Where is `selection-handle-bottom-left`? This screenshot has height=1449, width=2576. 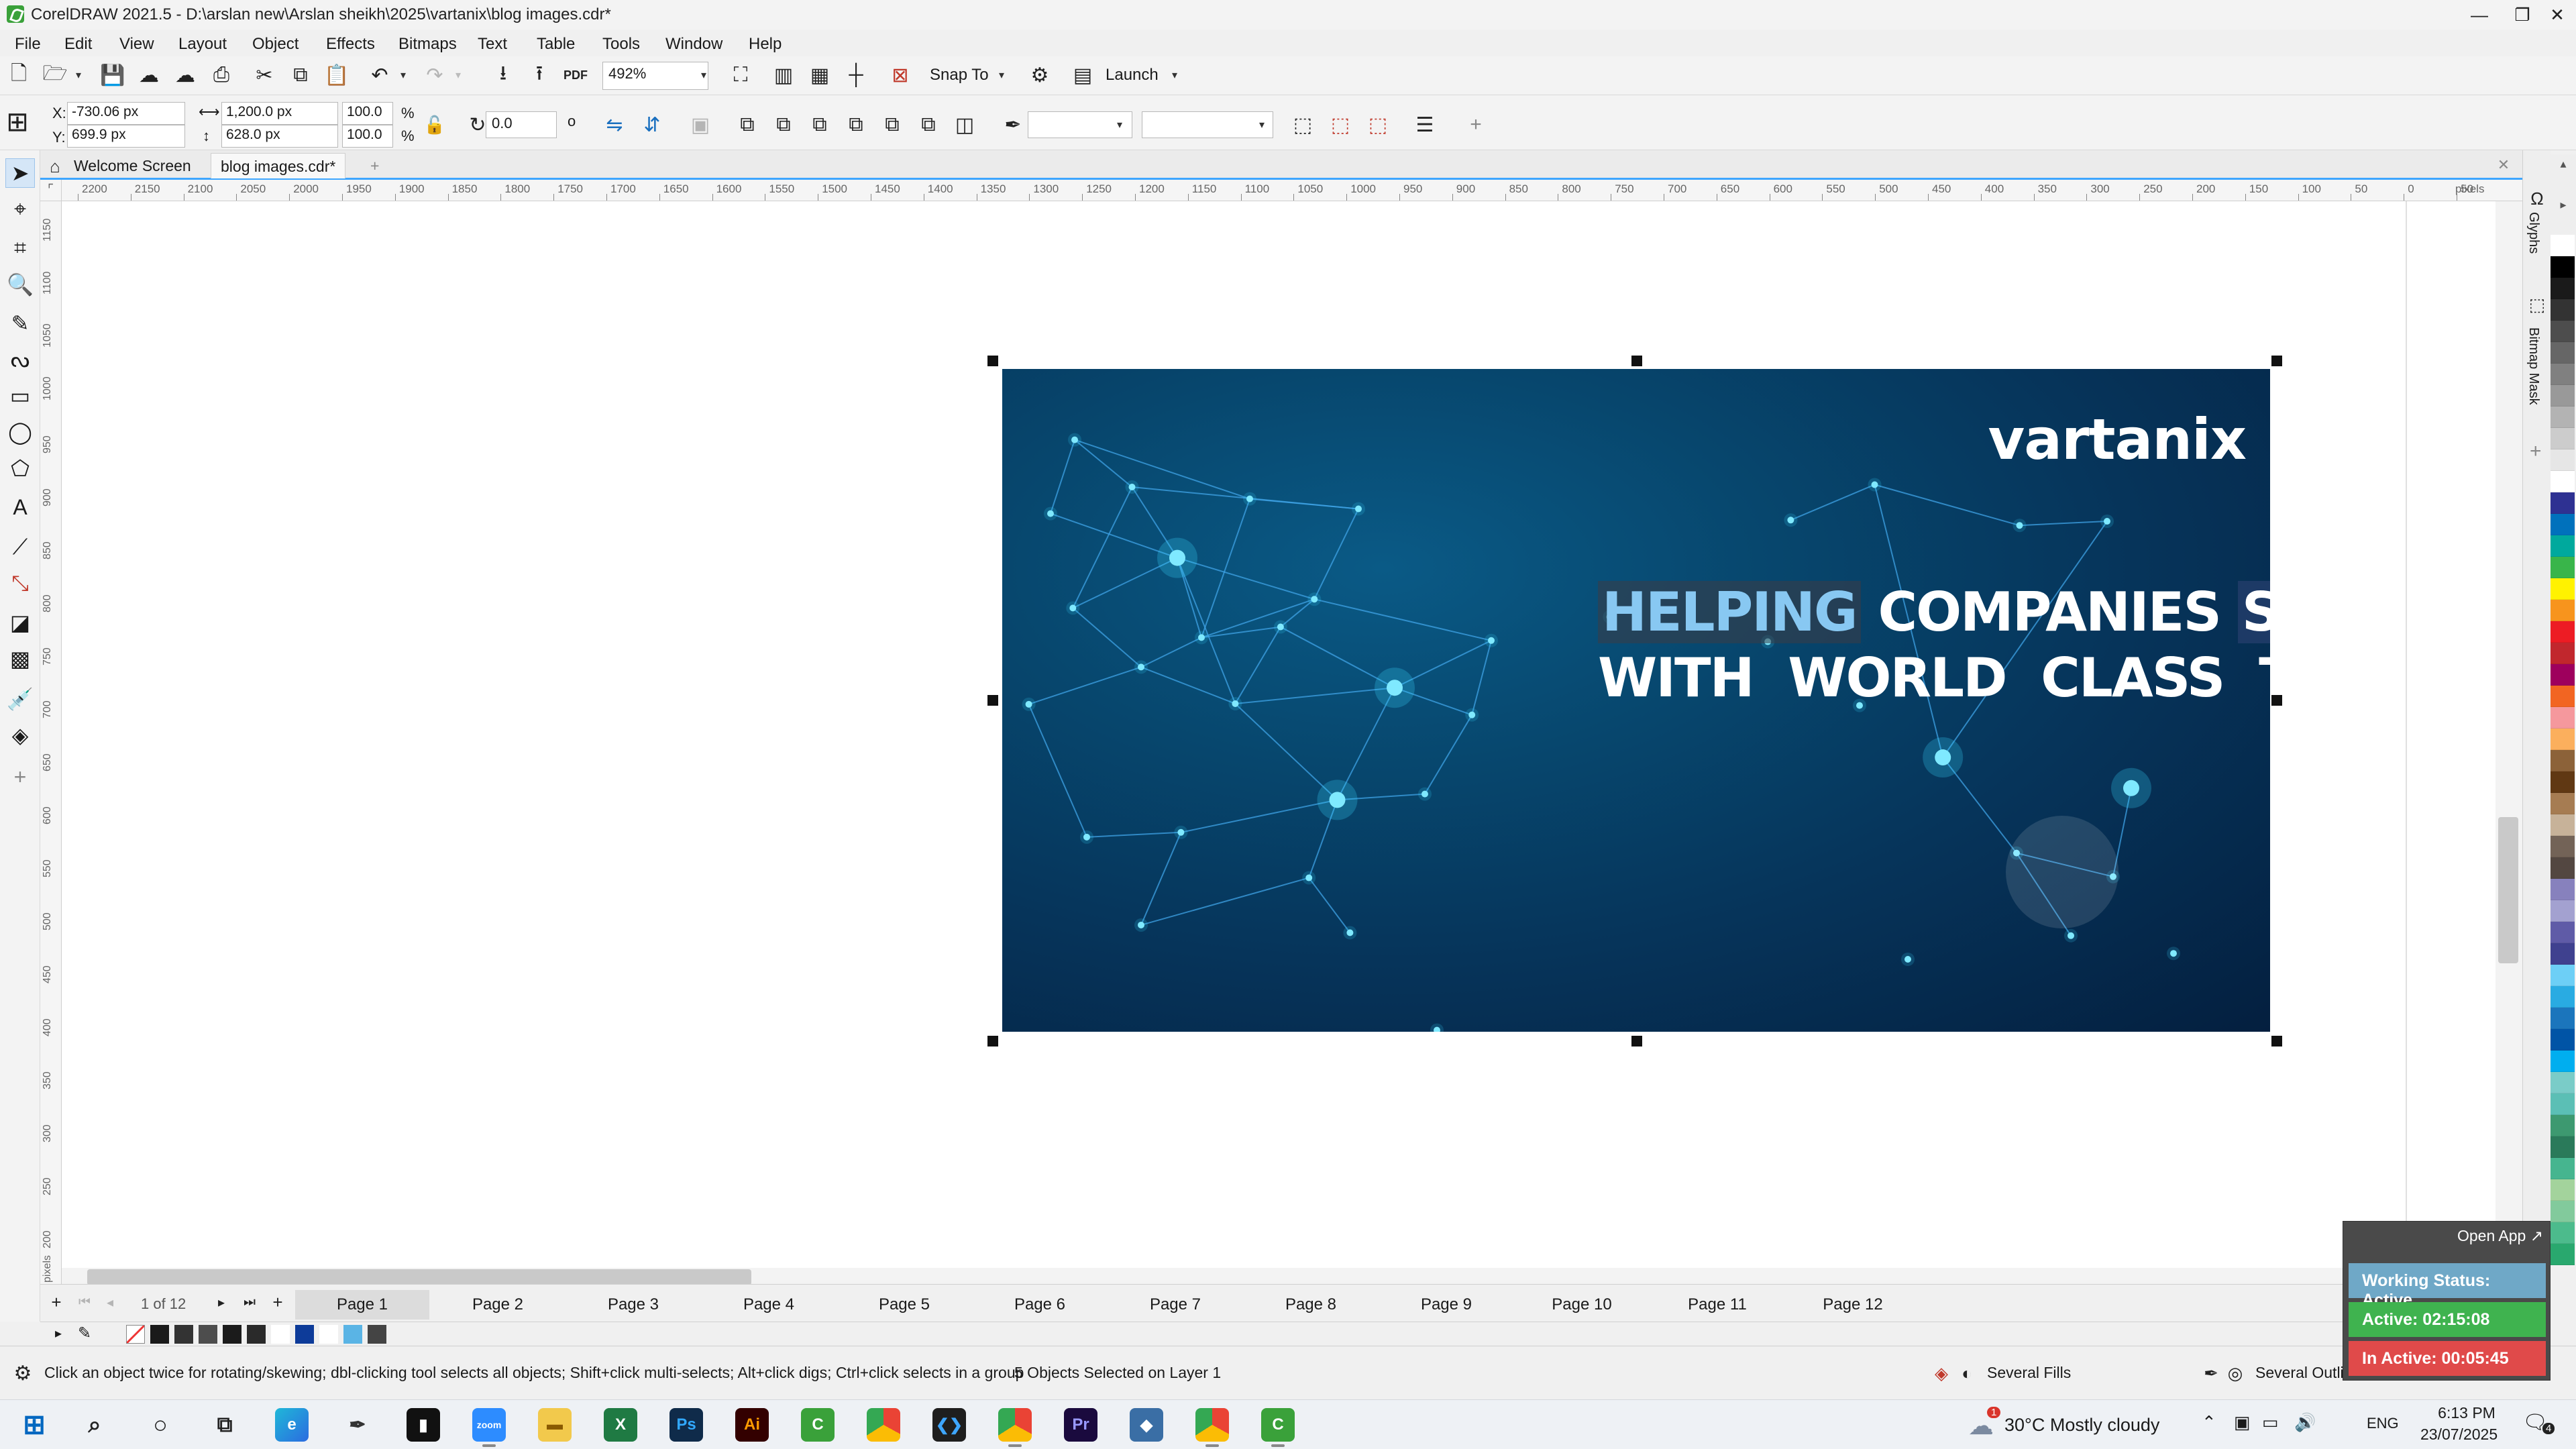
selection-handle-bottom-left is located at coordinates (992, 1041).